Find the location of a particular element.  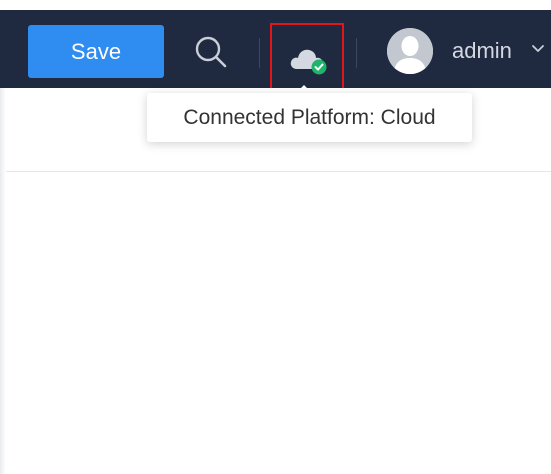

avatar is located at coordinates (410, 51).